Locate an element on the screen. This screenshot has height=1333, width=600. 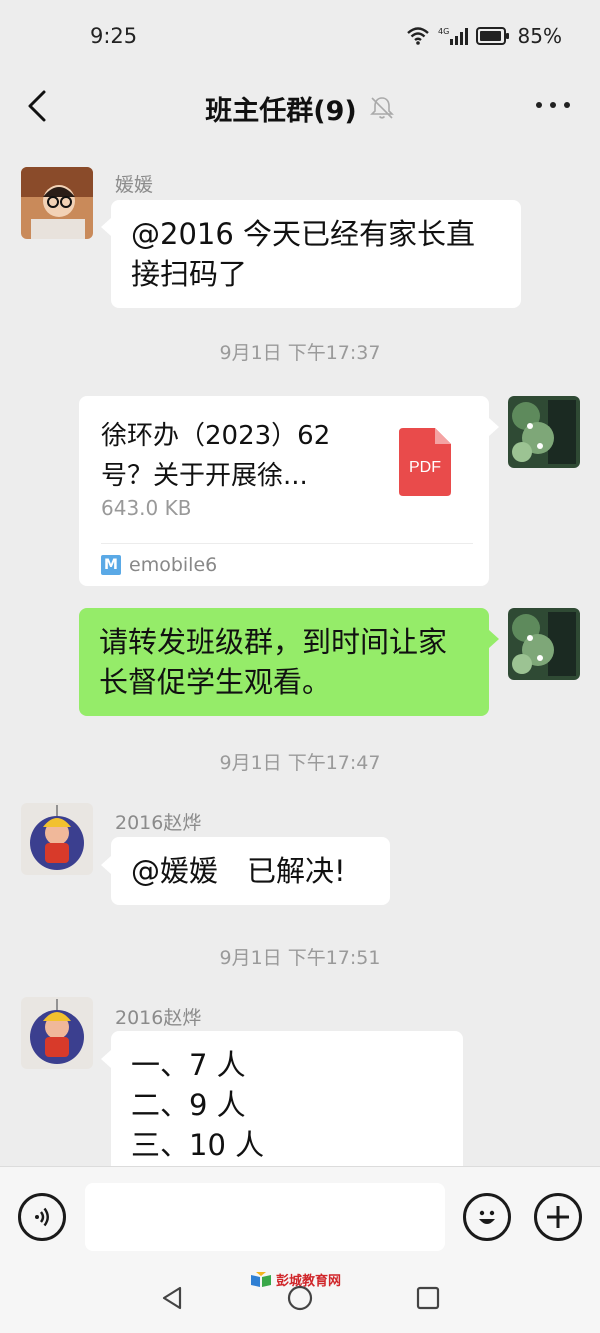
file-size: 643.0 KB is located at coordinates (146, 508).